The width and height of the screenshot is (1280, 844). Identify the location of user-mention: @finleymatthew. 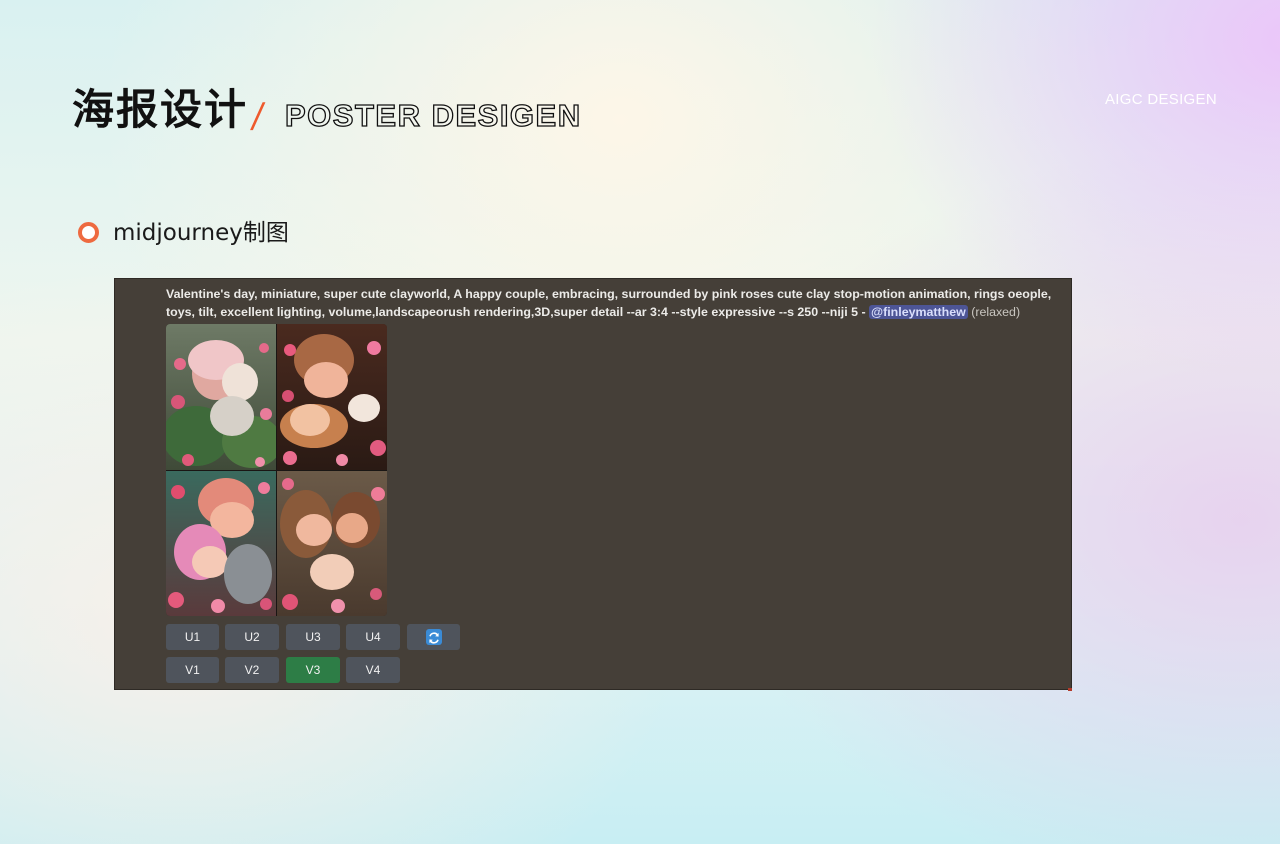
(918, 312).